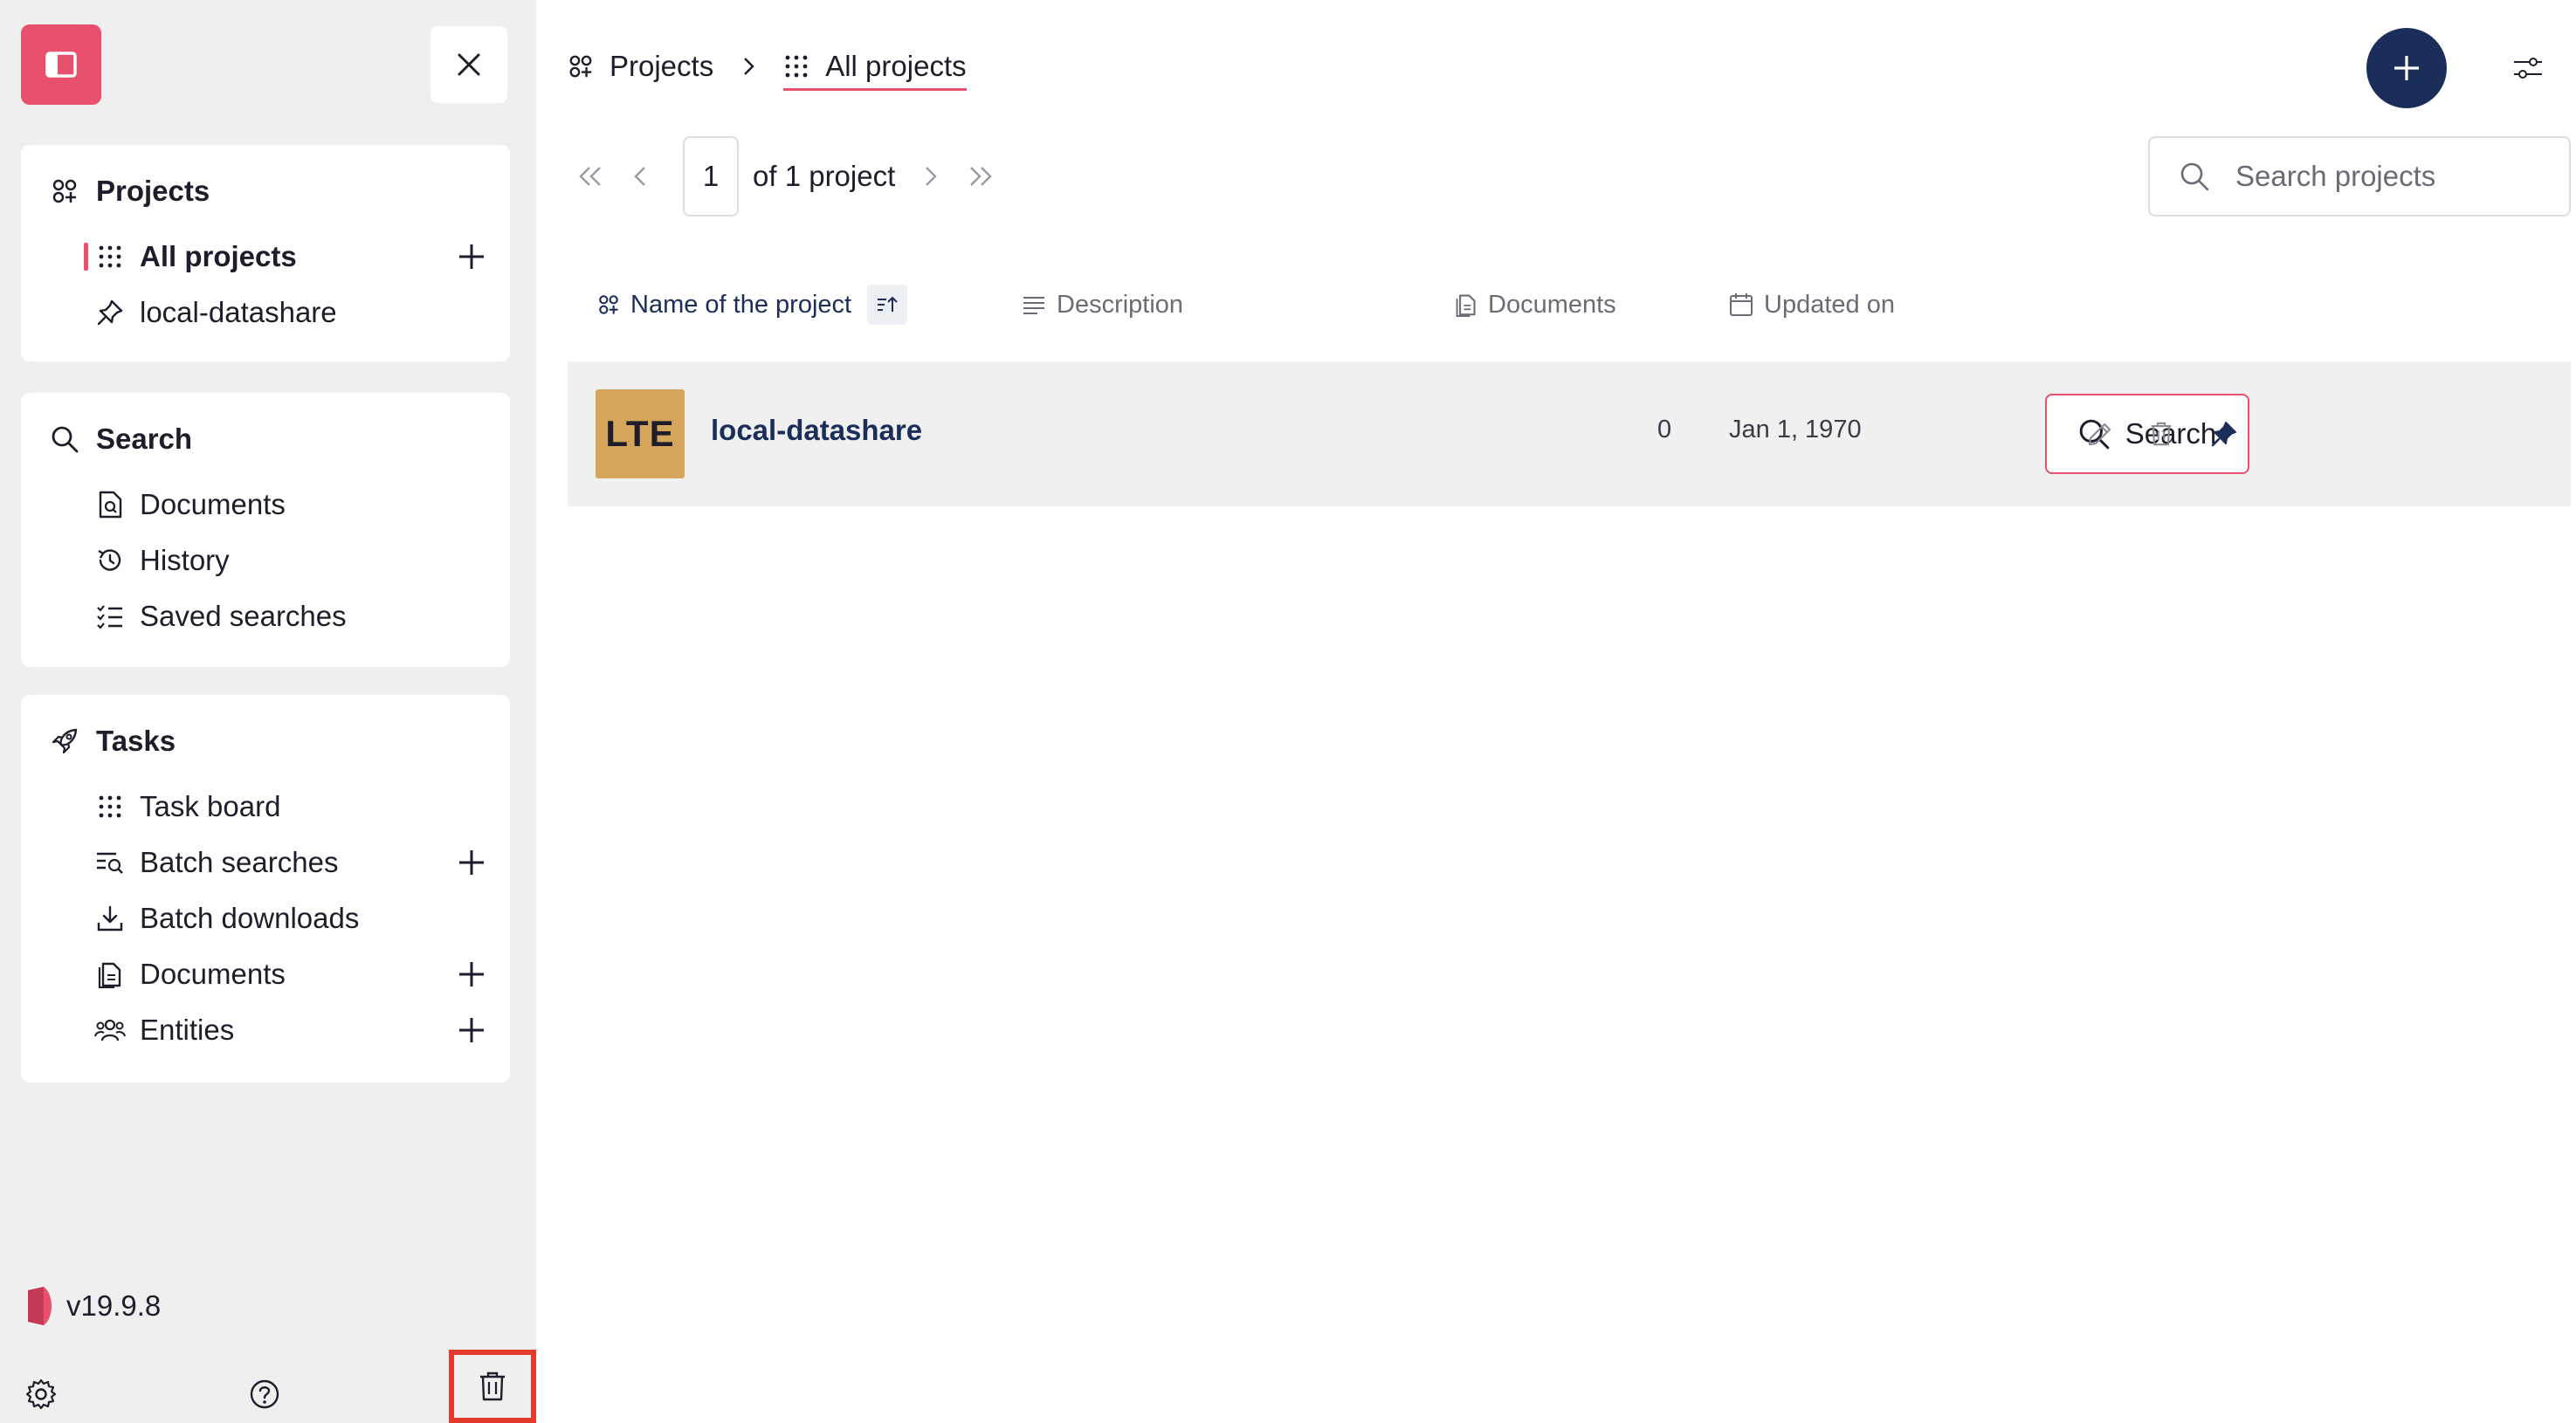 This screenshot has height=1423, width=2576. What do you see at coordinates (110, 918) in the screenshot?
I see `download-icon` at bounding box center [110, 918].